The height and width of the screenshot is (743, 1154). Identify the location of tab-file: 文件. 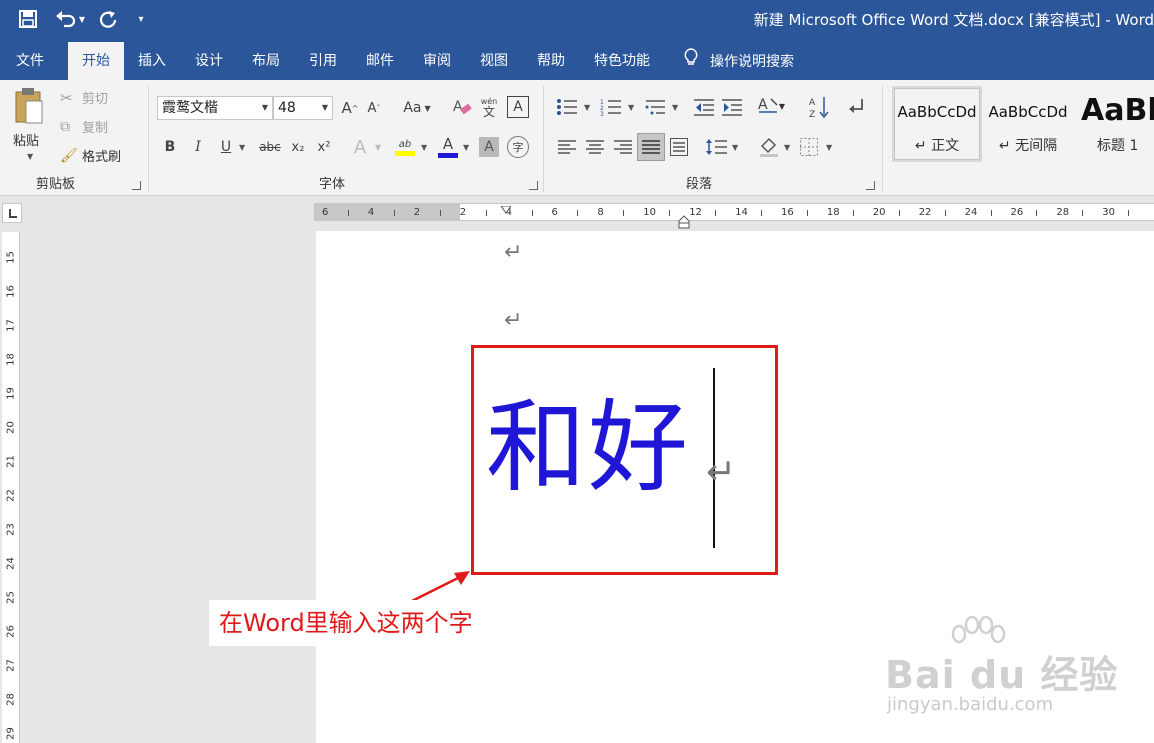
(30, 61).